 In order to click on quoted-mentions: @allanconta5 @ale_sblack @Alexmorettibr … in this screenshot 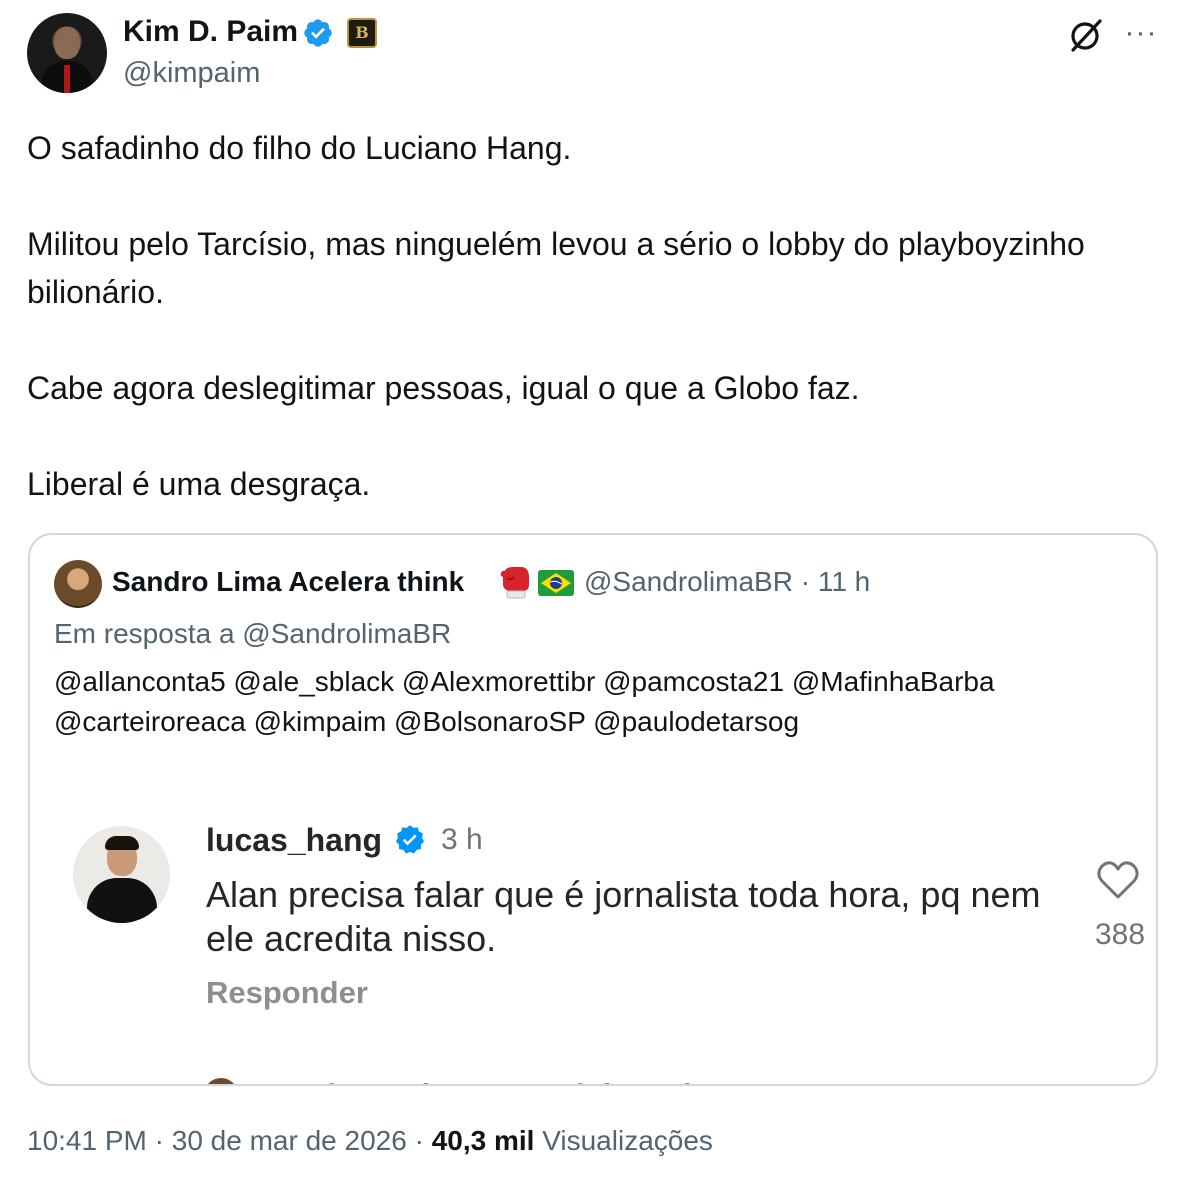, I will do `click(599, 702)`.